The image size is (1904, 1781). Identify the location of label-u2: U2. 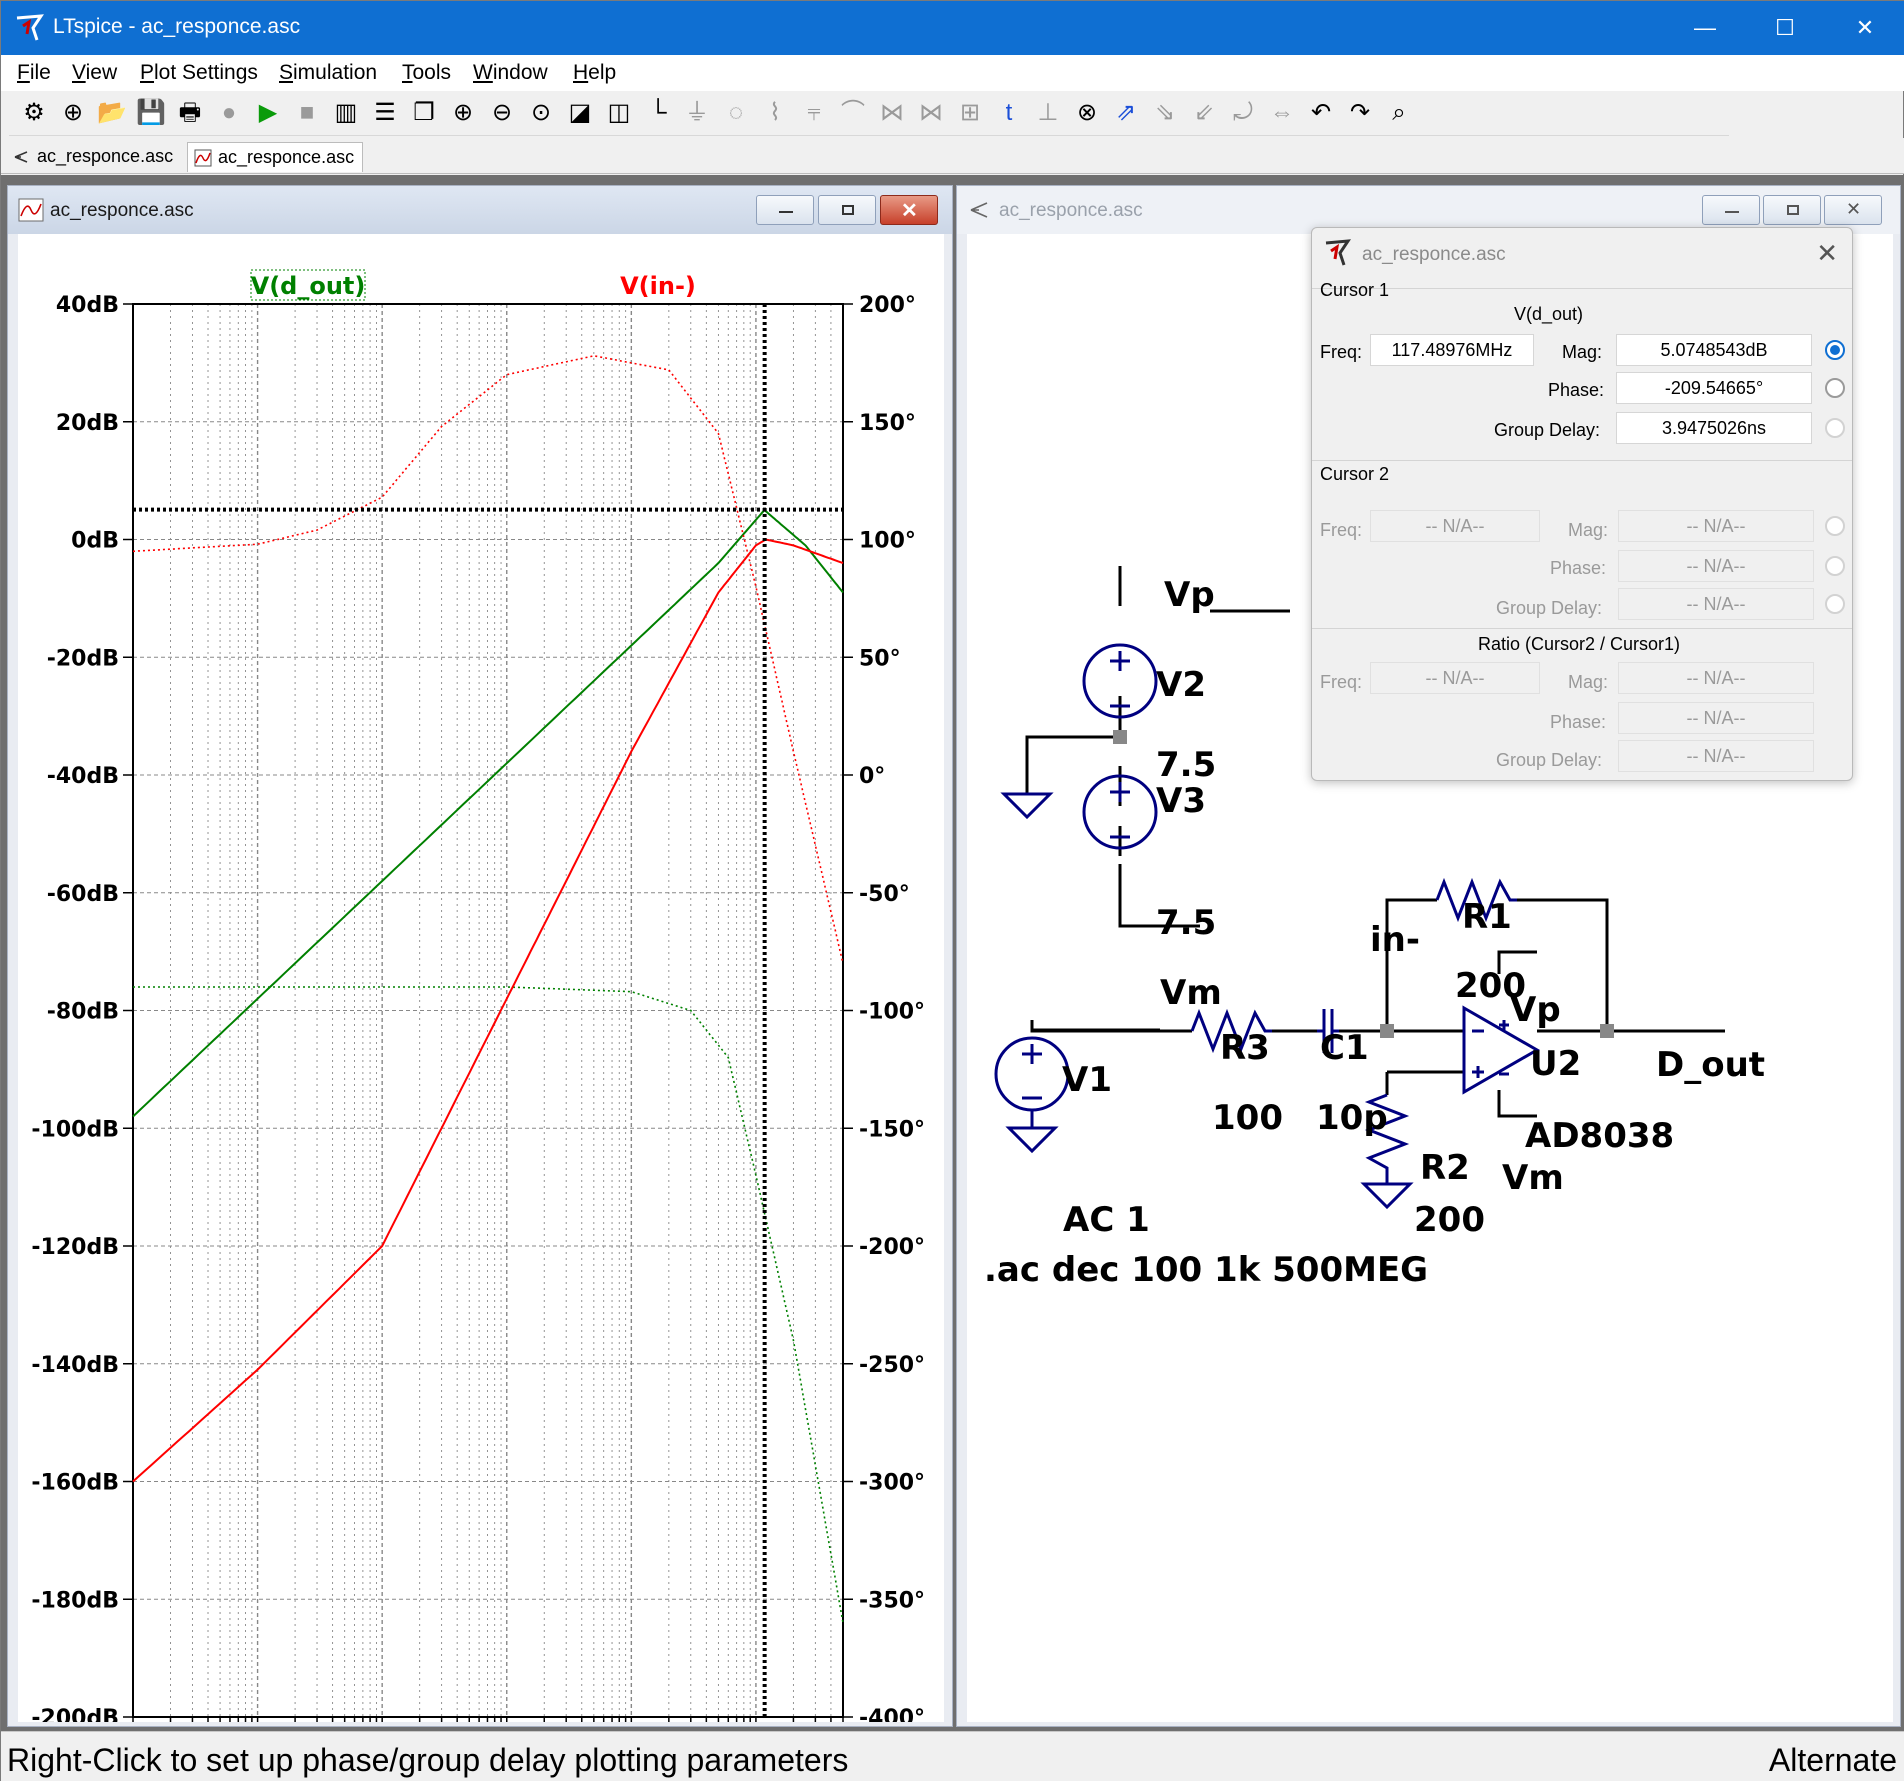
(1555, 1064).